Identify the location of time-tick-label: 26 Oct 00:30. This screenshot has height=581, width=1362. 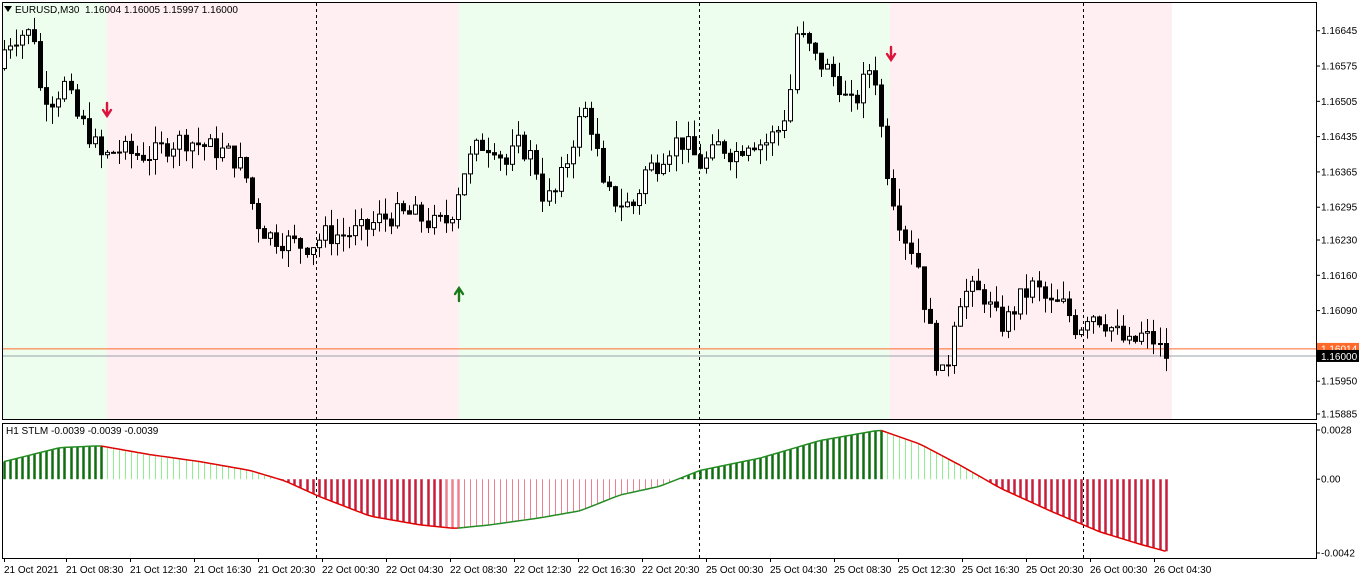
(1119, 570).